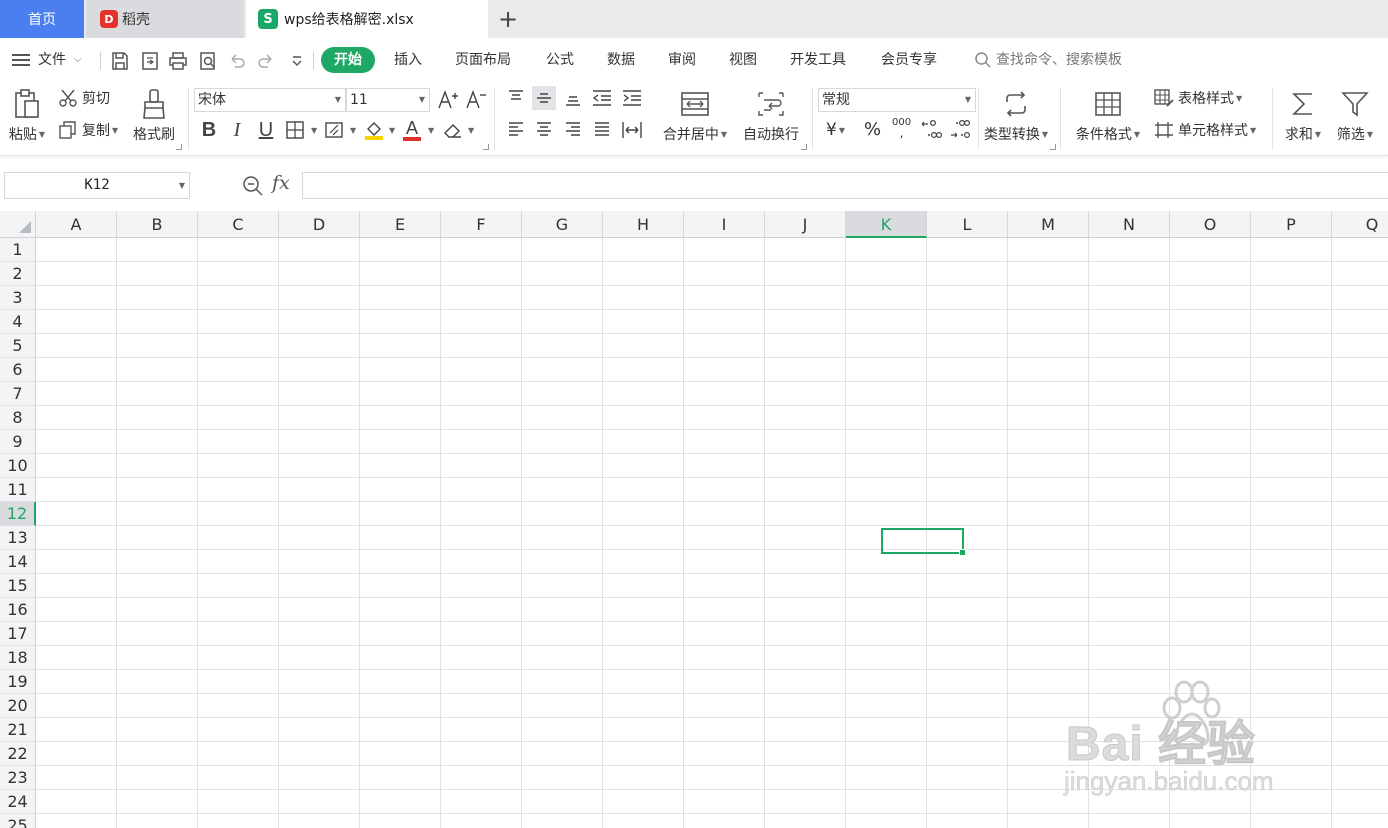 The image size is (1388, 828). What do you see at coordinates (516, 130) in the screenshot?
I see `align-left-icon` at bounding box center [516, 130].